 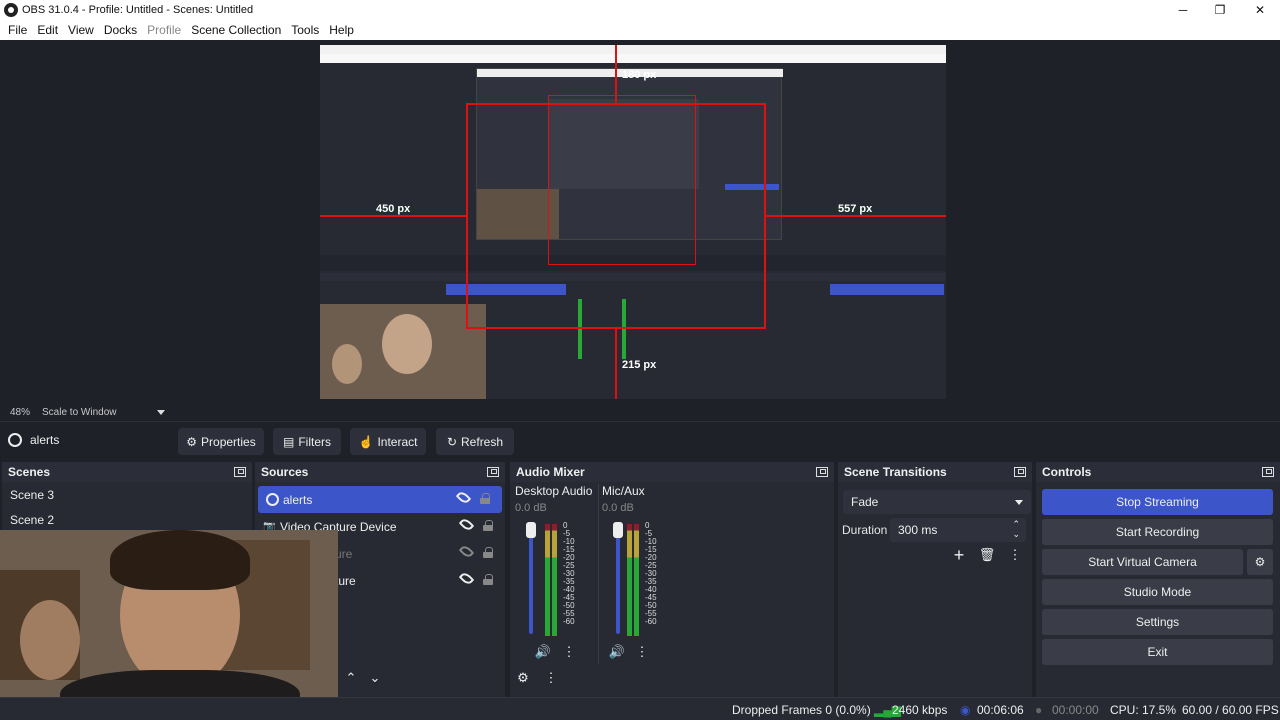 I want to click on menu-help: Help, so click(x=341, y=30).